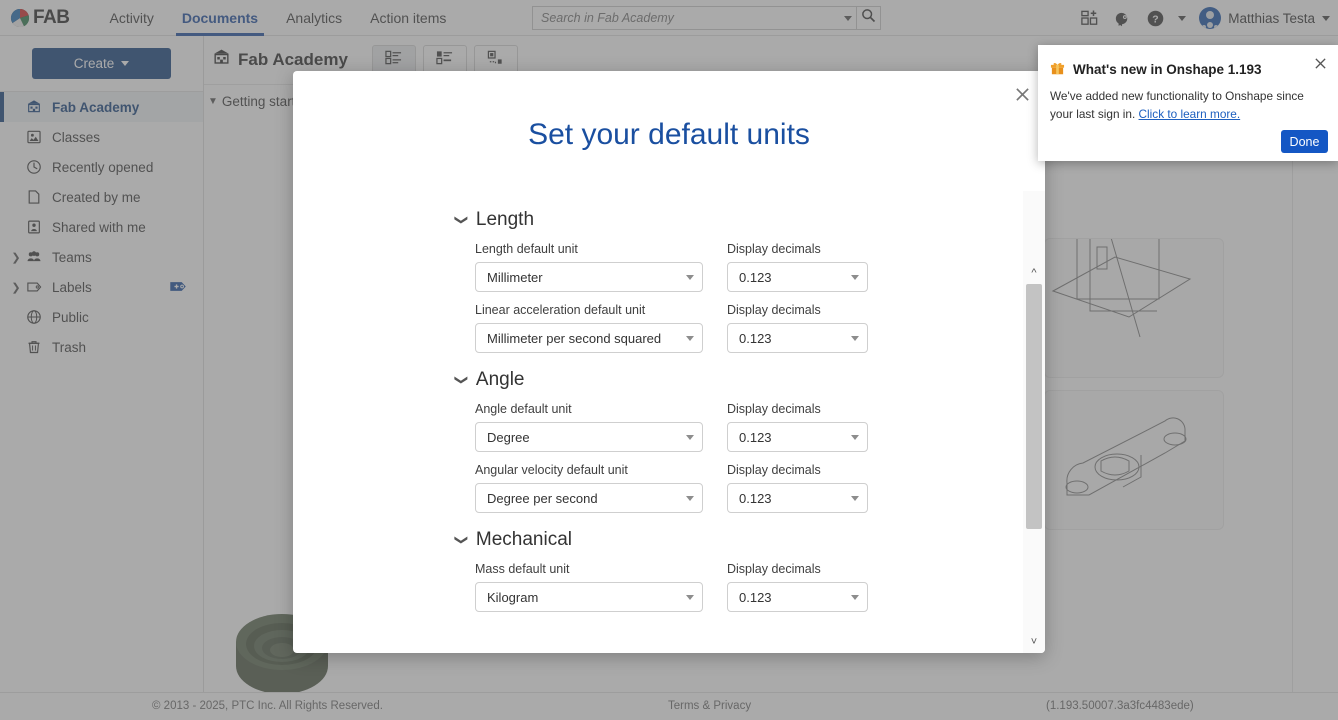 The image size is (1338, 720). Describe the element at coordinates (1304, 141) in the screenshot. I see `done-button: Done` at that location.